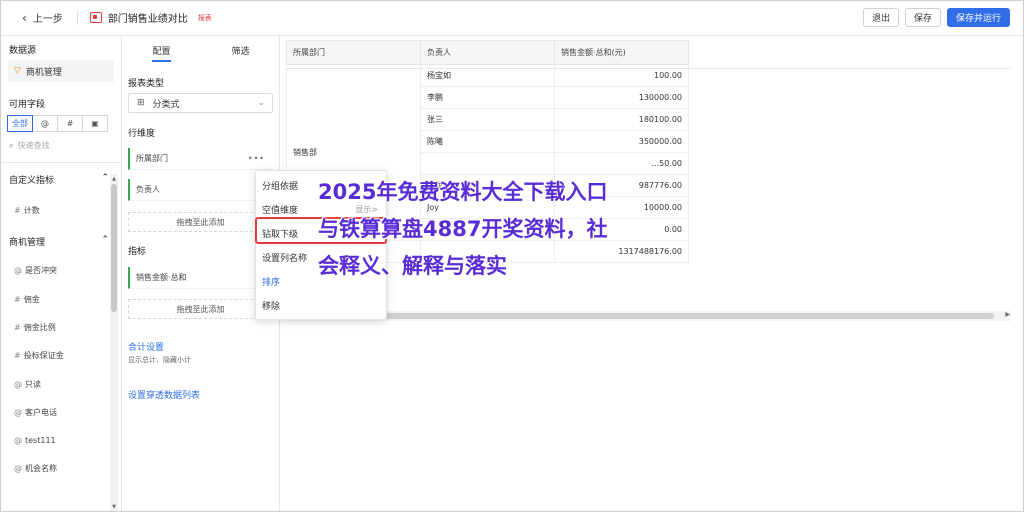 This screenshot has height=512, width=1024. What do you see at coordinates (114, 179) in the screenshot?
I see `scroll-up-icon: ▲` at bounding box center [114, 179].